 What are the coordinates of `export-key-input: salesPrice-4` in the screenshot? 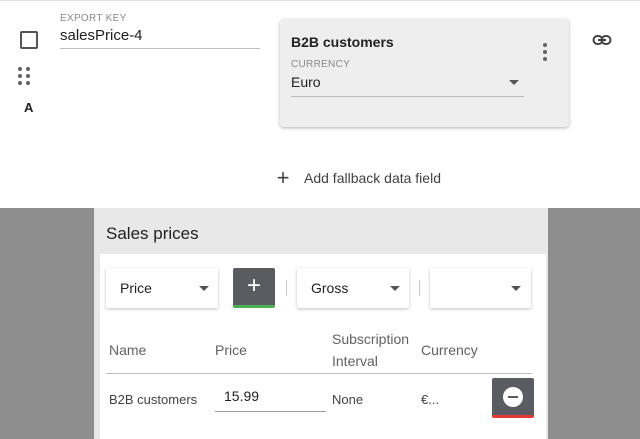 It's located at (160, 37).